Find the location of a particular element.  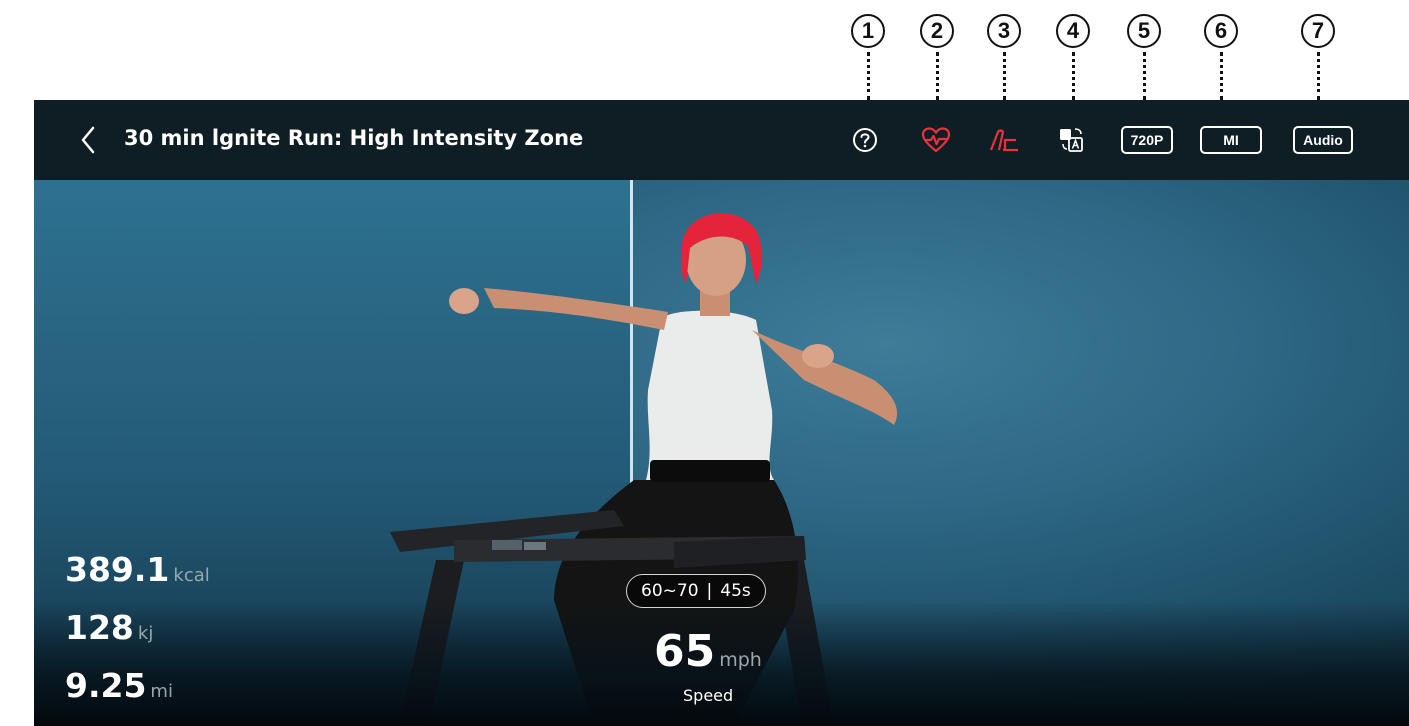

speed-unit: mph is located at coordinates (740, 660).